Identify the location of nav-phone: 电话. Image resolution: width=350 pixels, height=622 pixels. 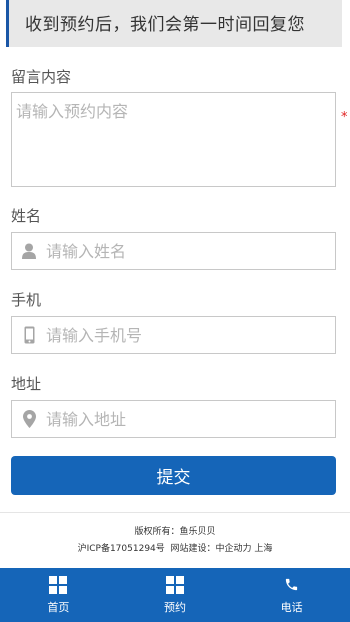
(291, 595).